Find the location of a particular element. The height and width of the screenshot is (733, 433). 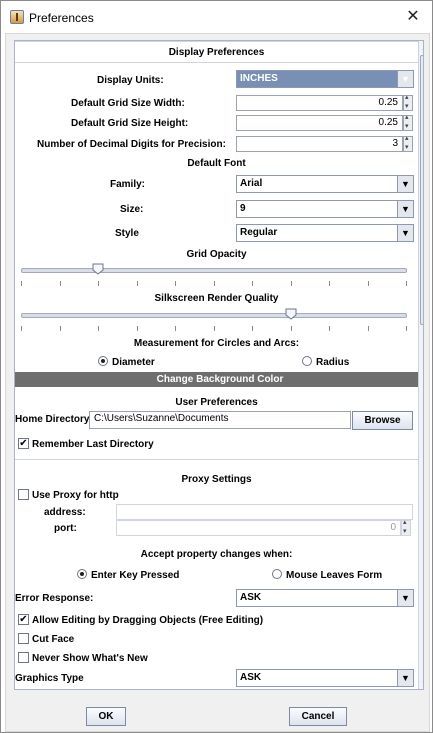

diameter-label: Diameter is located at coordinates (133, 362).